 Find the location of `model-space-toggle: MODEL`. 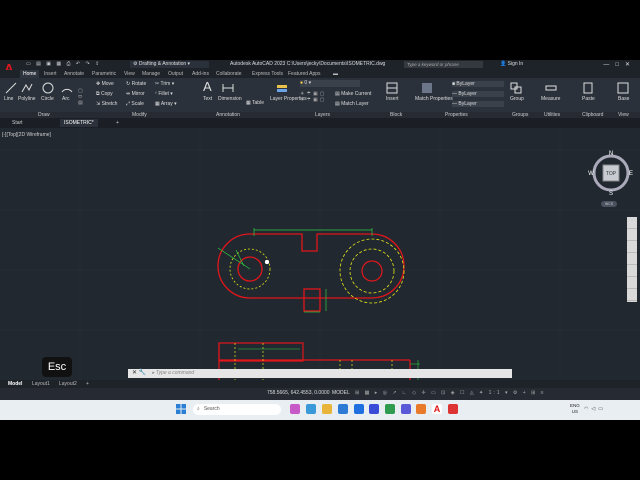

model-space-toggle: MODEL is located at coordinates (341, 393).